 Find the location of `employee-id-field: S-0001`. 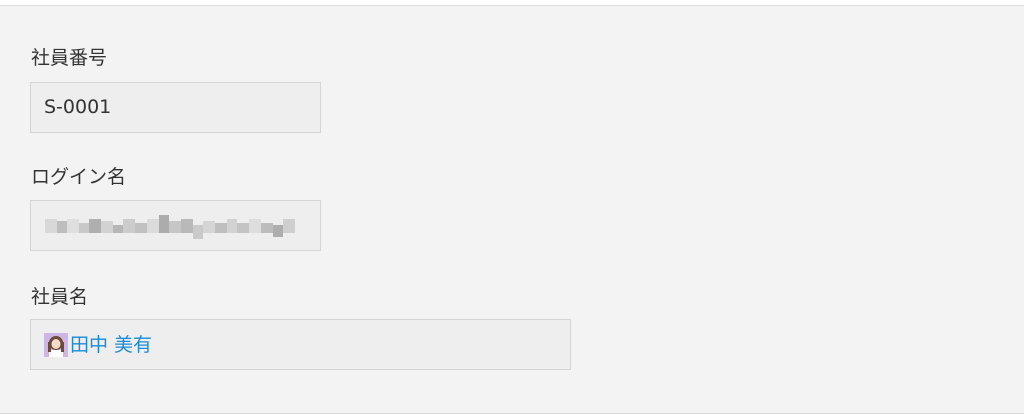

employee-id-field: S-0001 is located at coordinates (175, 107).